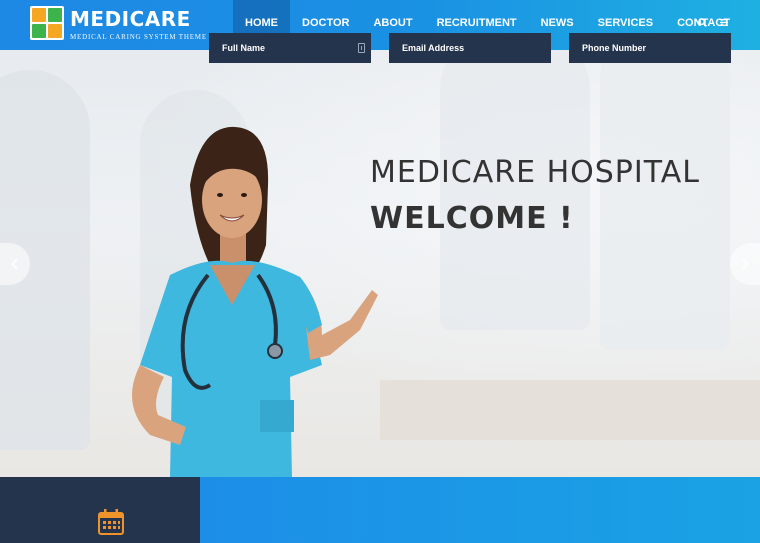 This screenshot has height=543, width=760. What do you see at coordinates (433, 48) in the screenshot?
I see `email-label: Email Address` at bounding box center [433, 48].